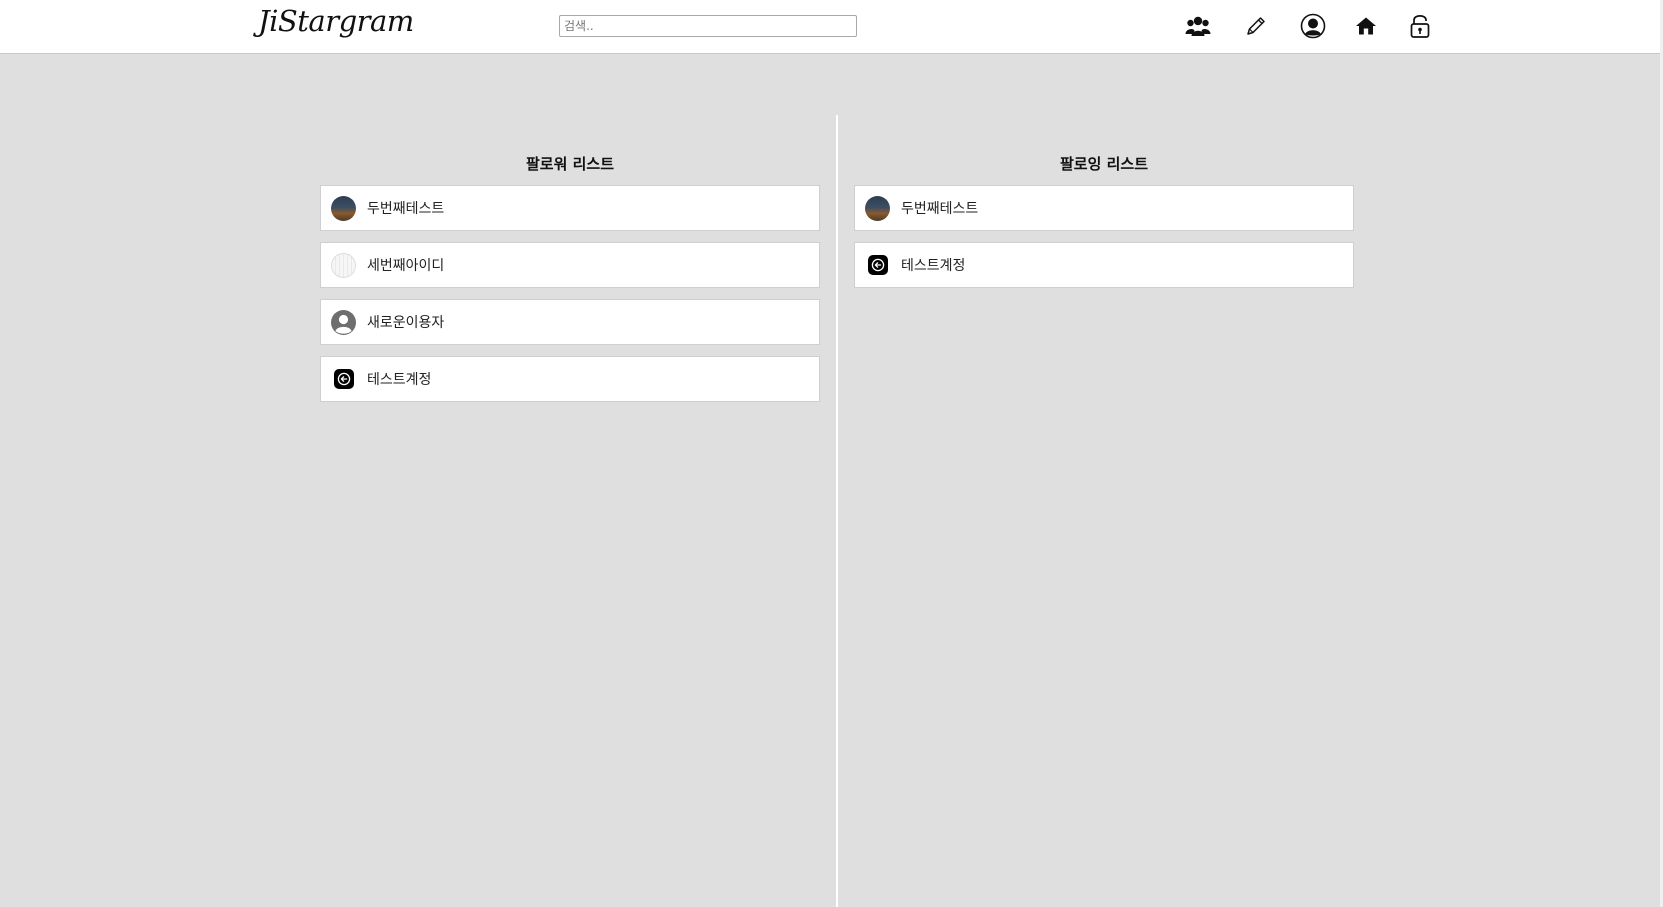 This screenshot has height=907, width=1663. Describe the element at coordinates (1256, 26) in the screenshot. I see `pencil-icon` at that location.